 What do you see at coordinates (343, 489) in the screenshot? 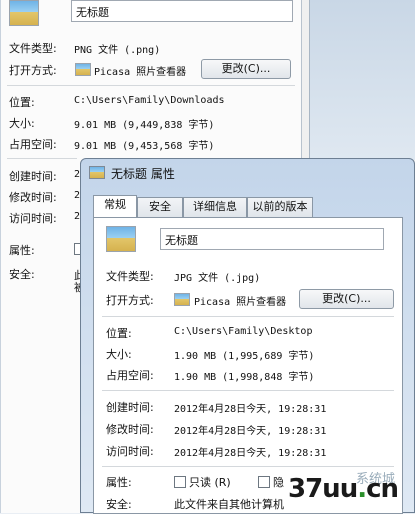
I see `watermark-logo: 37uu.cn` at bounding box center [343, 489].